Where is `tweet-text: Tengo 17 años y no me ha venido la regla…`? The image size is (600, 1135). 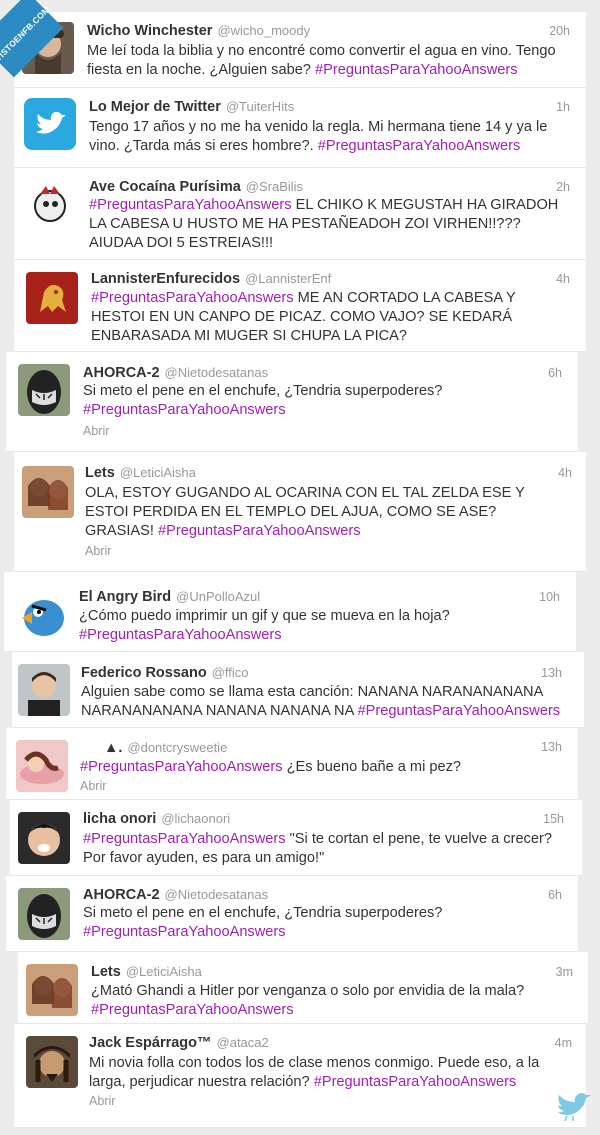
tweet-text: Tengo 17 años y no me ha venido la regla… is located at coordinates (324, 137).